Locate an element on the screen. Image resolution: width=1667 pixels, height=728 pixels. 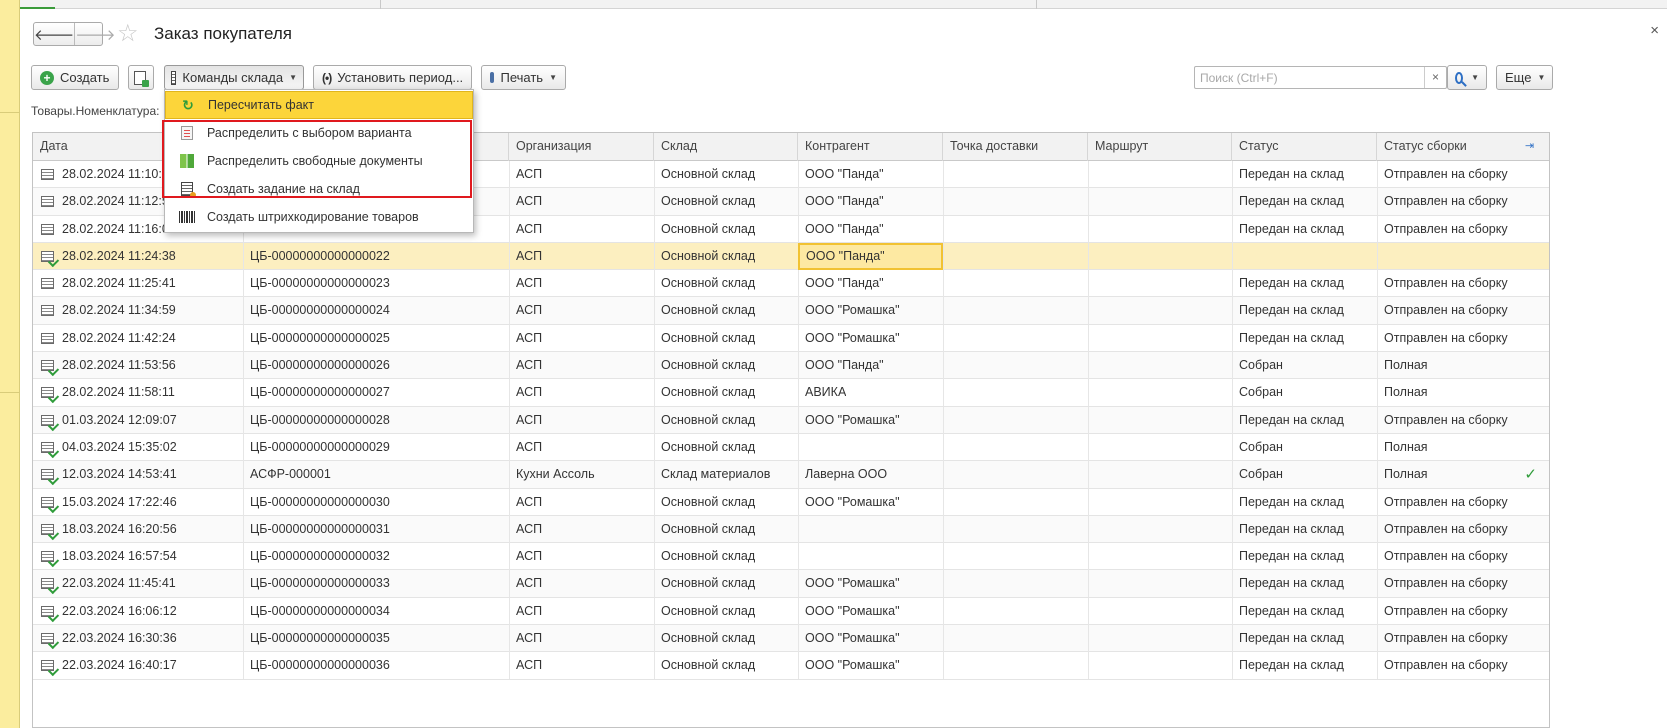
menu-item-create-barcoding: Создать штрихкодирование товаров is located at coordinates (319, 217).